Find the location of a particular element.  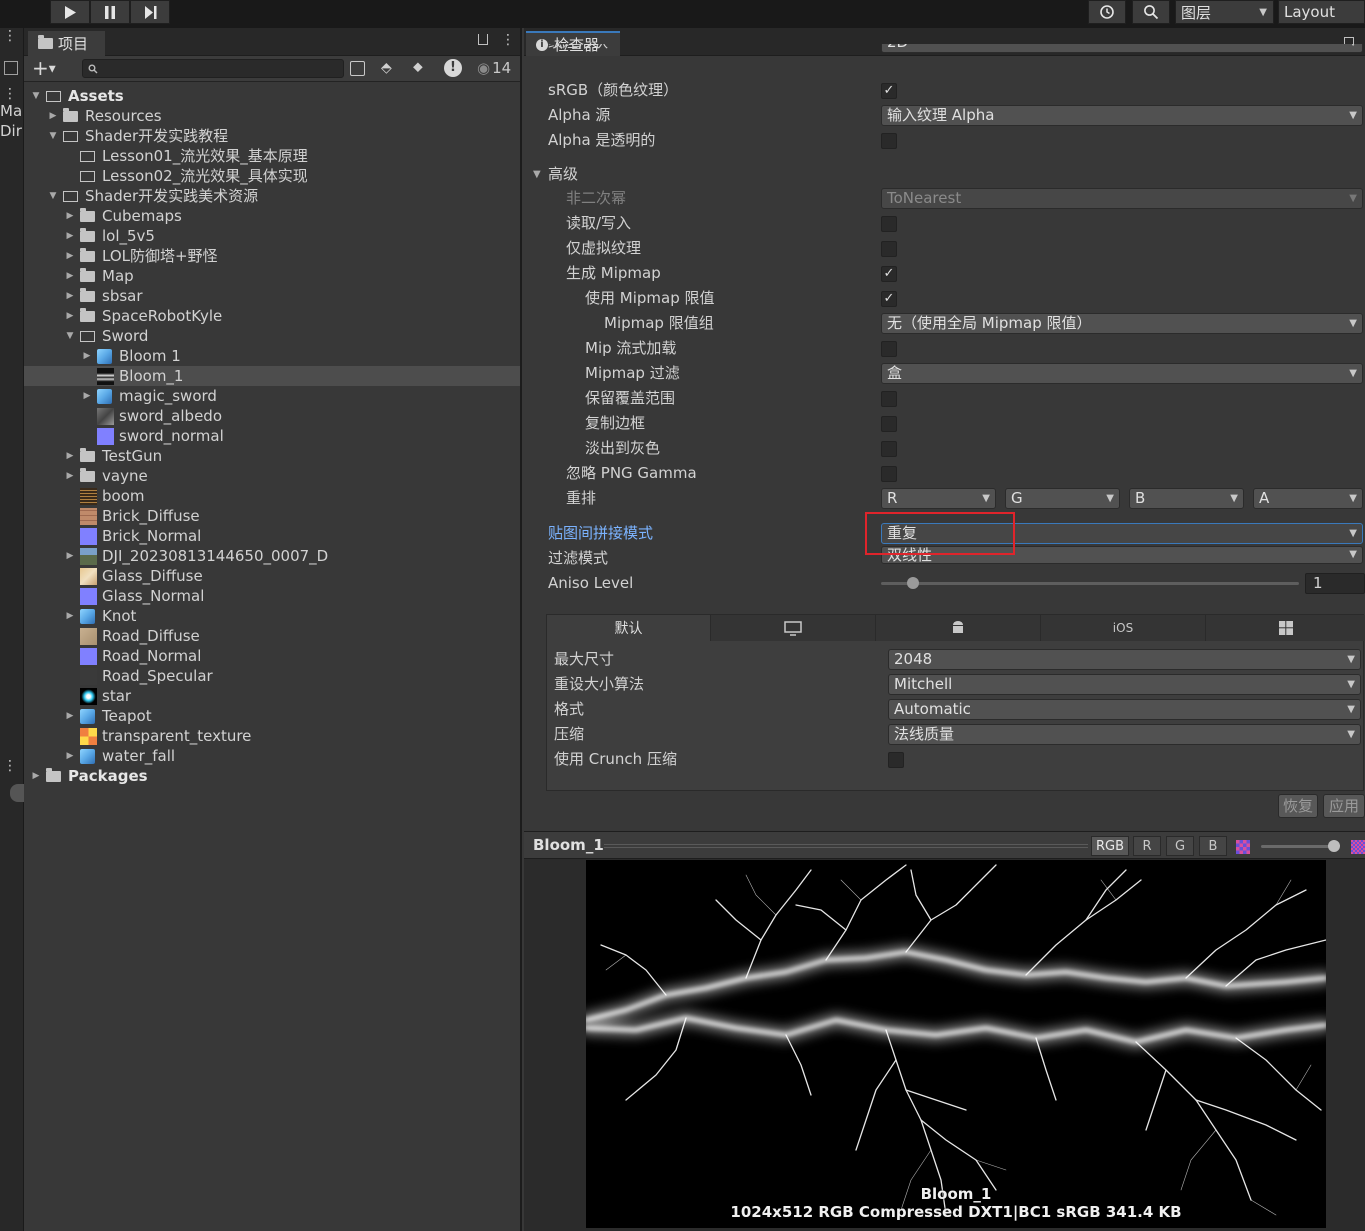

alpha-transparent-checkbox is located at coordinates (889, 141).